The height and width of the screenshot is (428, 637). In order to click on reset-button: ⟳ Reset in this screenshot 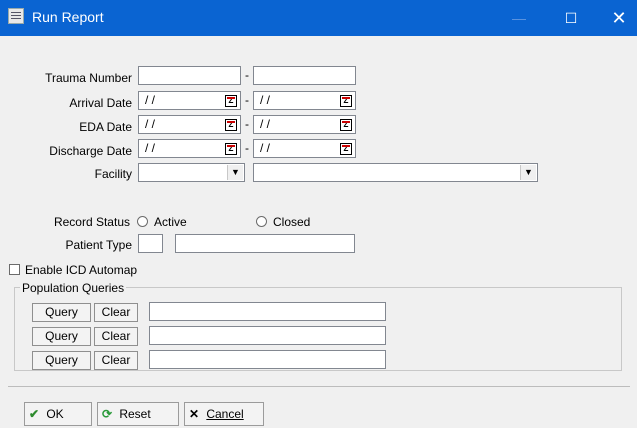, I will do `click(138, 414)`.